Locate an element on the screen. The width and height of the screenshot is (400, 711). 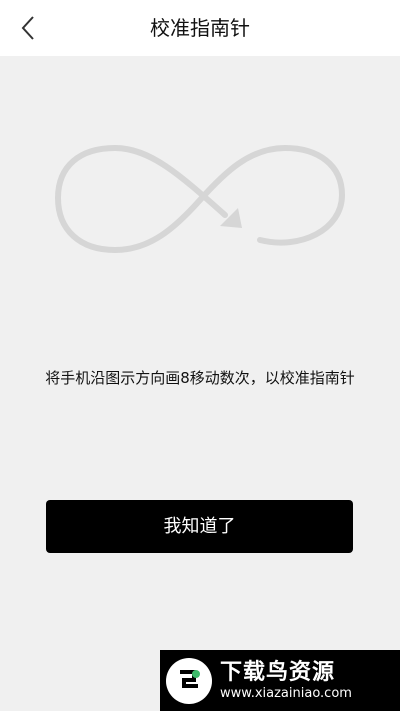
watermark-badge: 下载鸟资源 www.xiazainiao.com is located at coordinates (280, 680).